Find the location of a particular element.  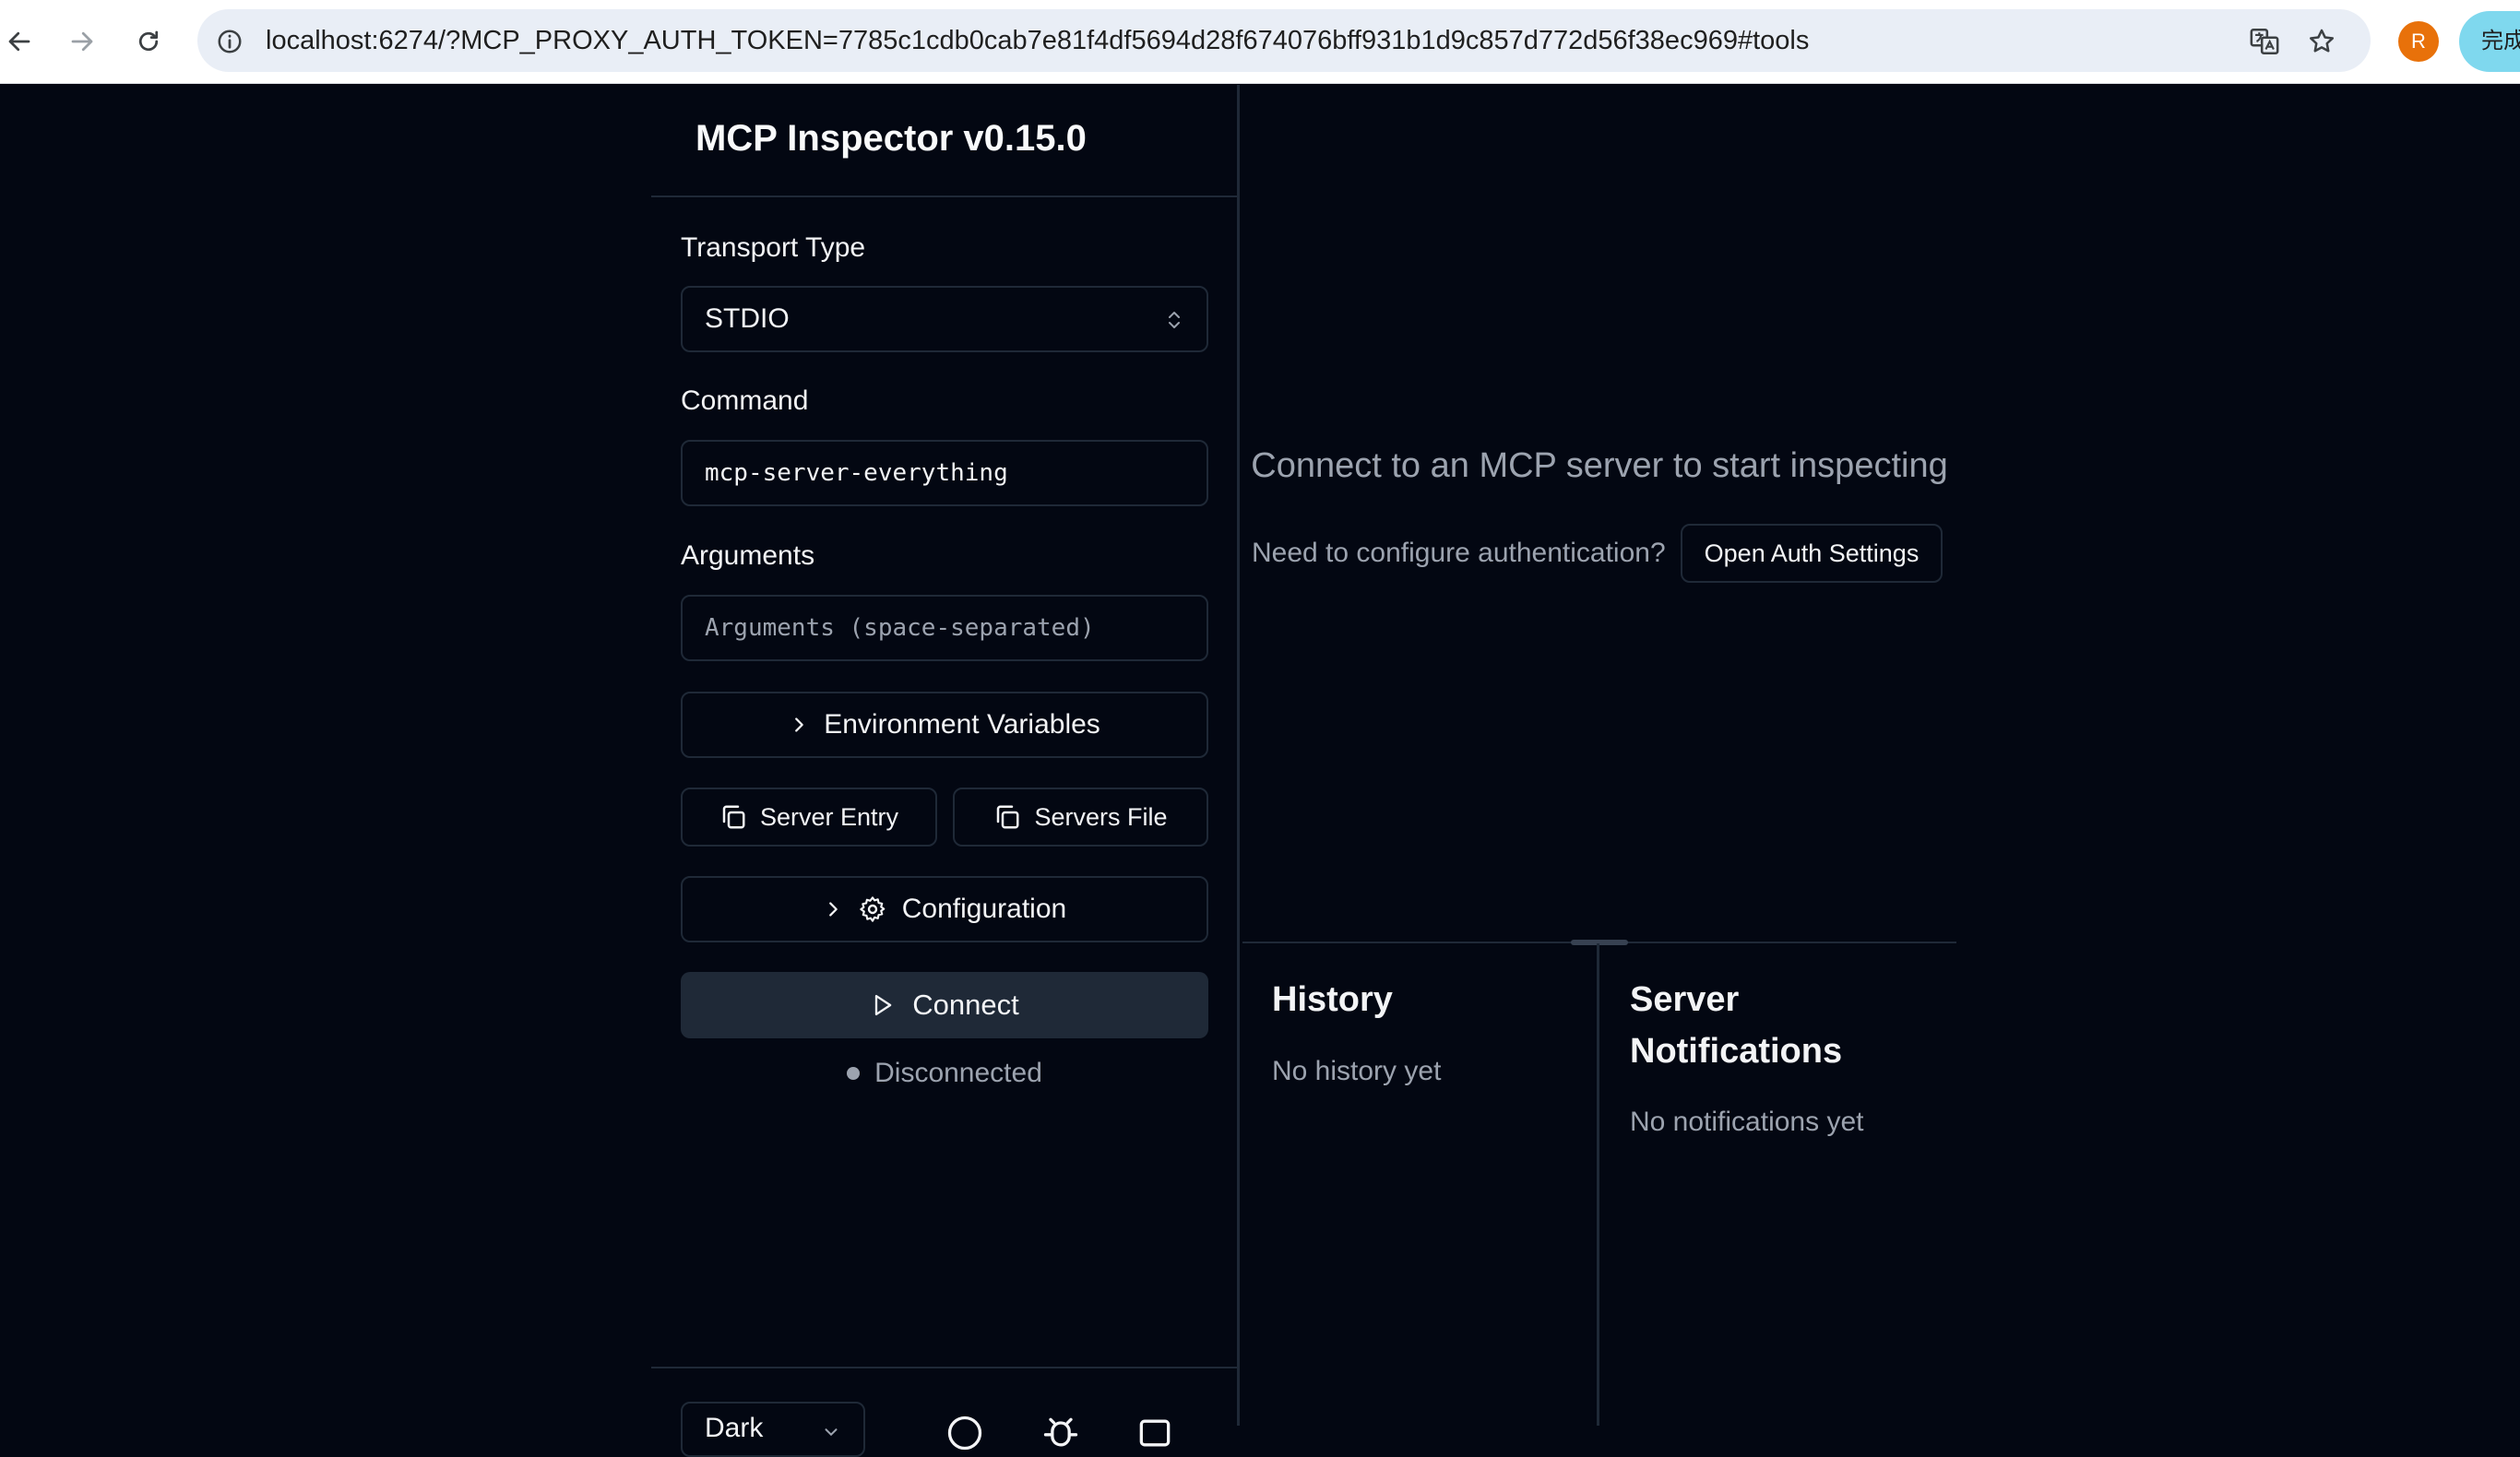

server-entry-label: Server Entry is located at coordinates (829, 816).